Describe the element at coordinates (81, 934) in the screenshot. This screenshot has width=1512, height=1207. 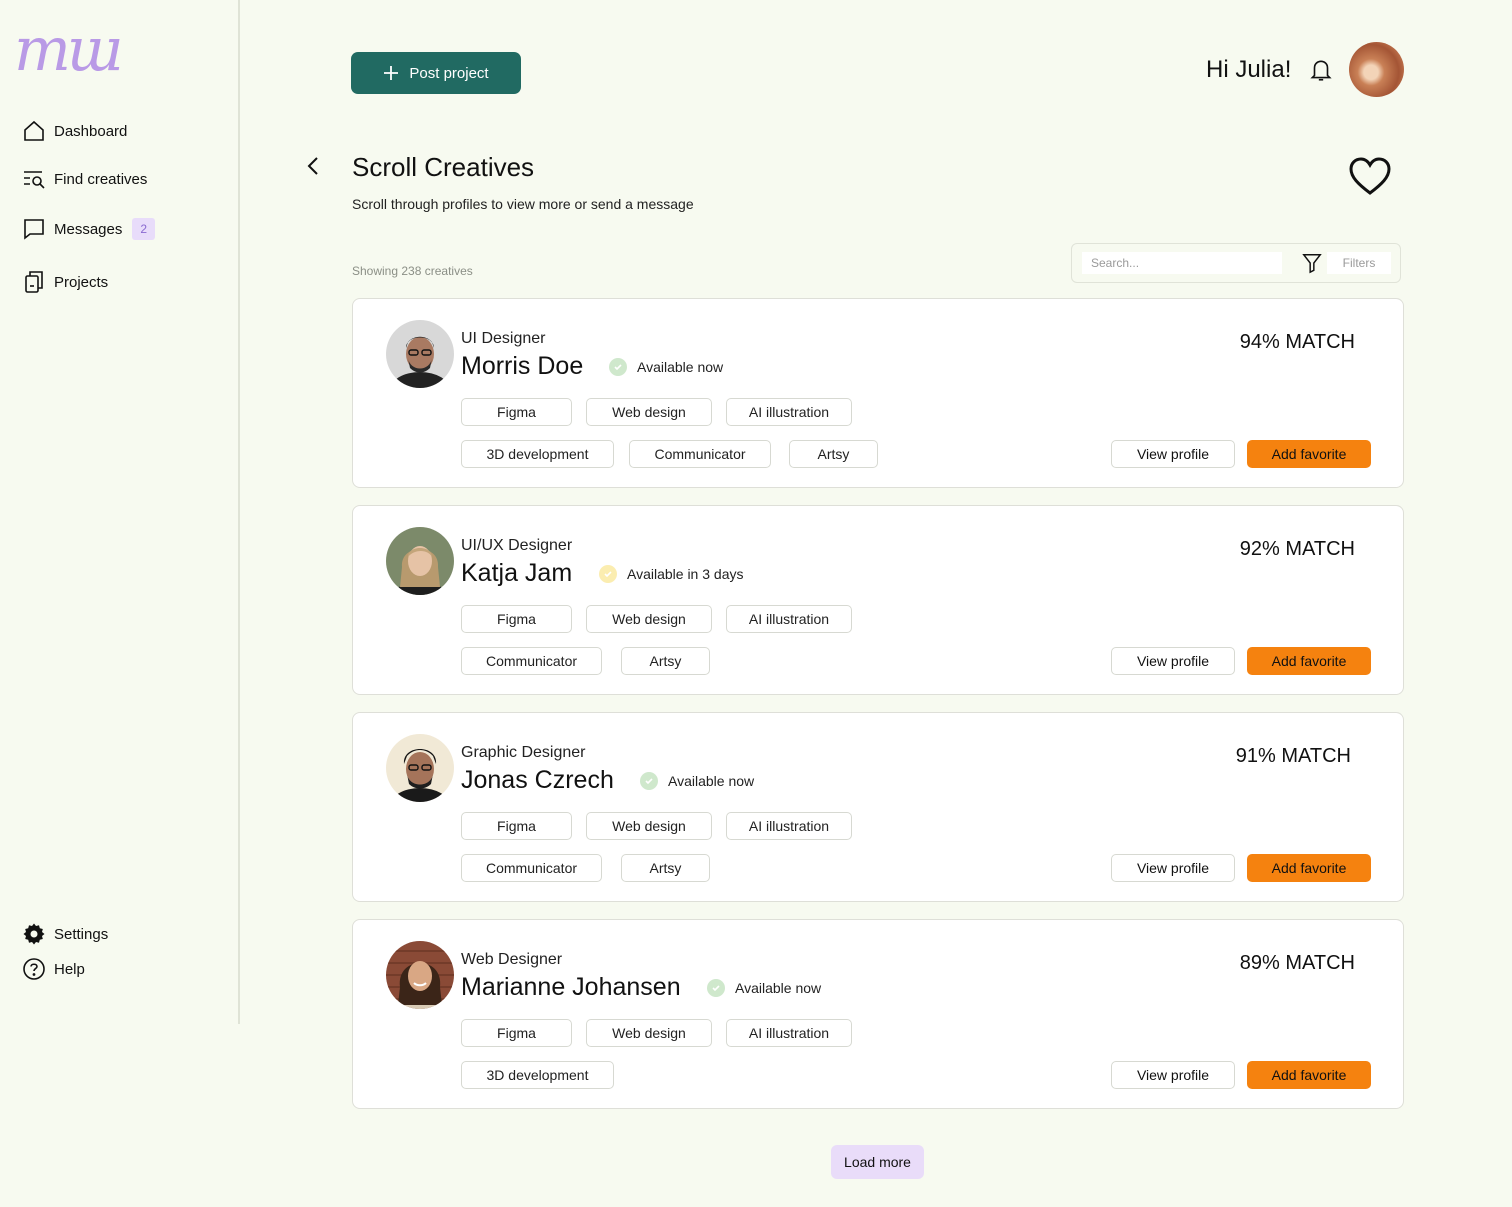
I see `sidebar-item-label: Settings` at that location.